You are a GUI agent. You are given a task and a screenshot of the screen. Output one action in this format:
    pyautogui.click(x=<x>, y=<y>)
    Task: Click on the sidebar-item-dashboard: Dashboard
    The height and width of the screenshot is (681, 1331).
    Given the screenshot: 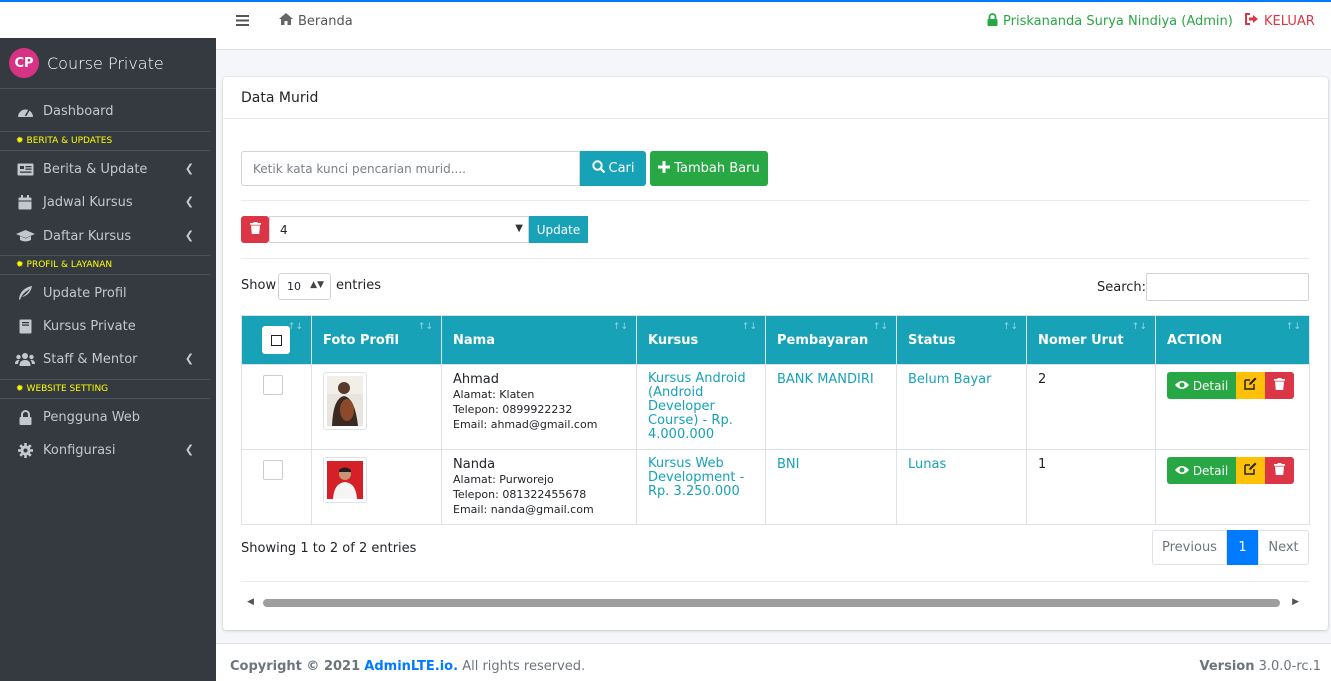 What is the action you would take?
    pyautogui.click(x=108, y=111)
    